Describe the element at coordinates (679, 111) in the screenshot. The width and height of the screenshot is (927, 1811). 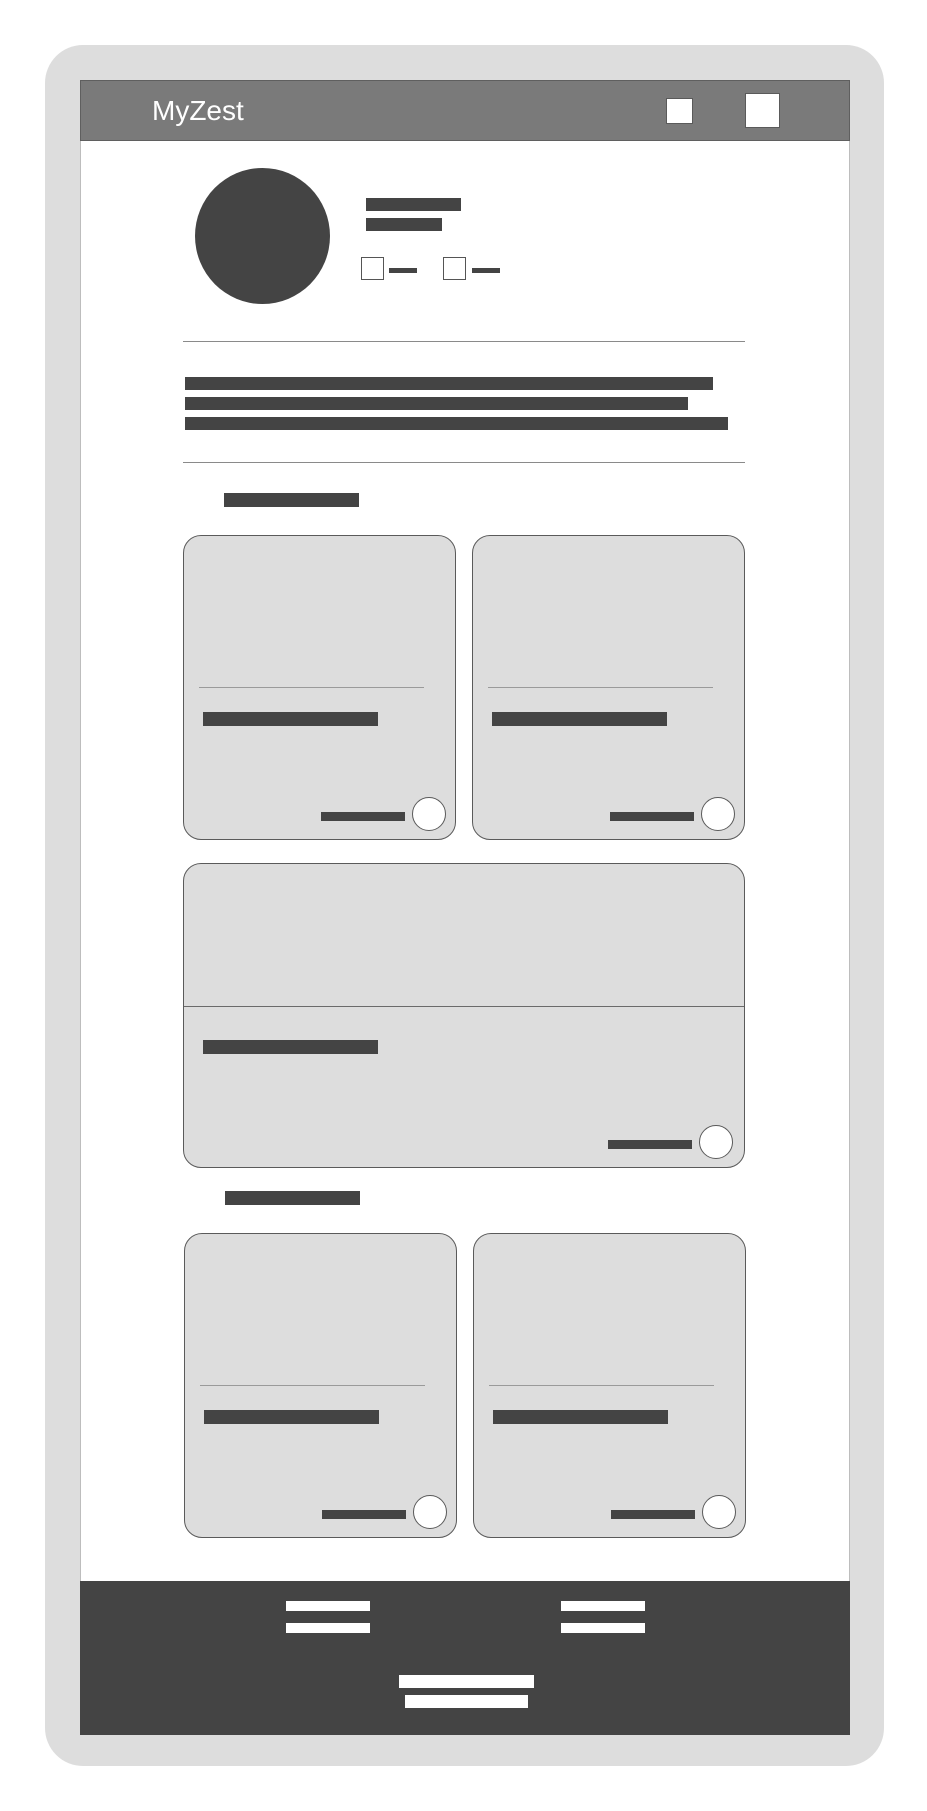
I see `notifications-button` at that location.